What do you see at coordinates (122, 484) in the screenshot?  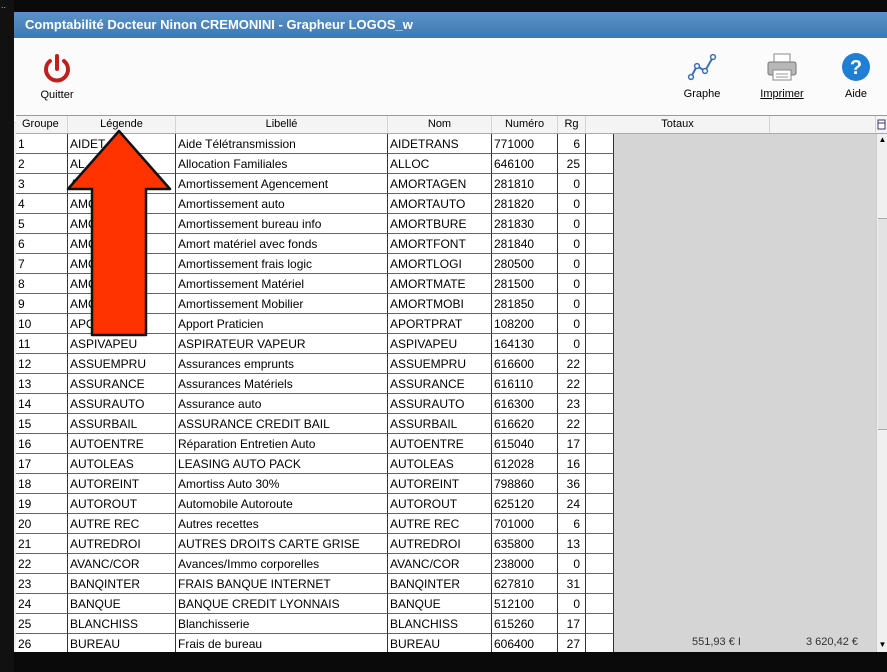 I see `cell-legende: AUTOREINT` at bounding box center [122, 484].